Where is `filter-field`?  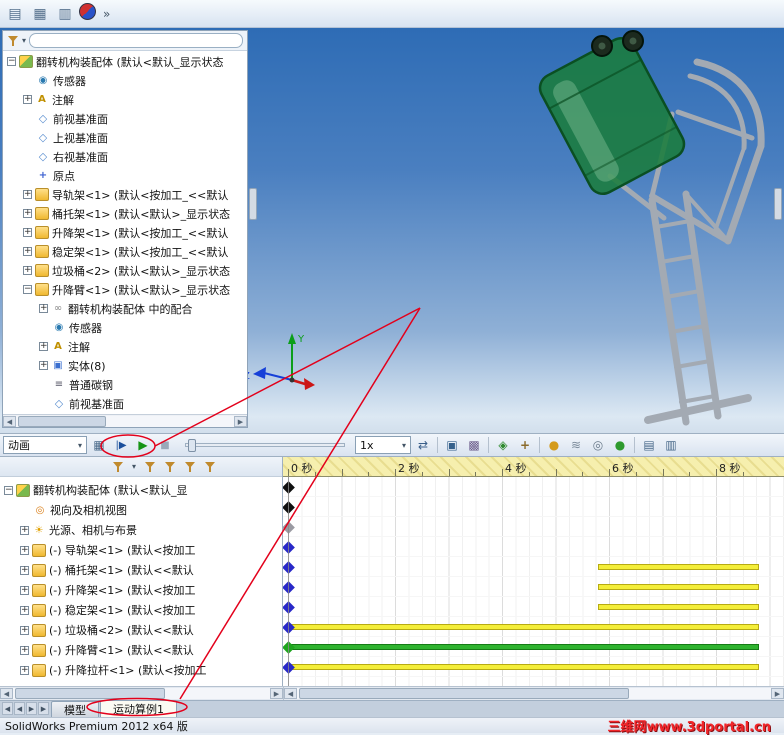 filter-field is located at coordinates (136, 40).